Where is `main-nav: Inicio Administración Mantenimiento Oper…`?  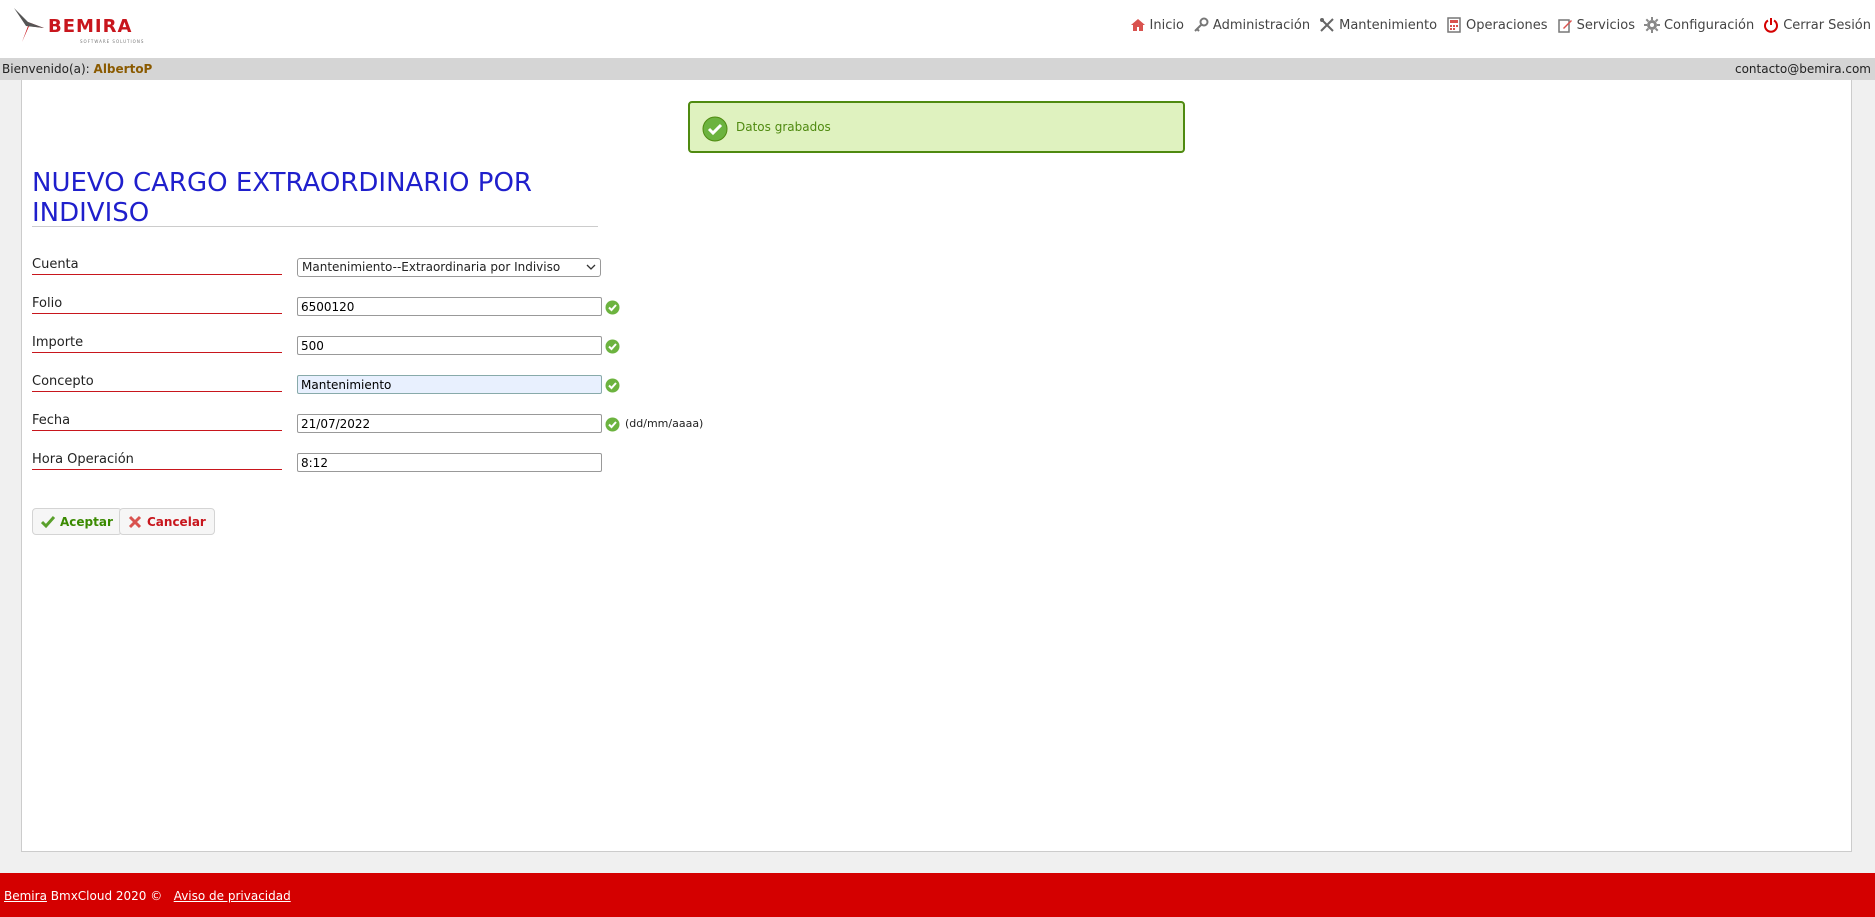
main-nav: Inicio Administración Mantenimiento Oper… is located at coordinates (1496, 25).